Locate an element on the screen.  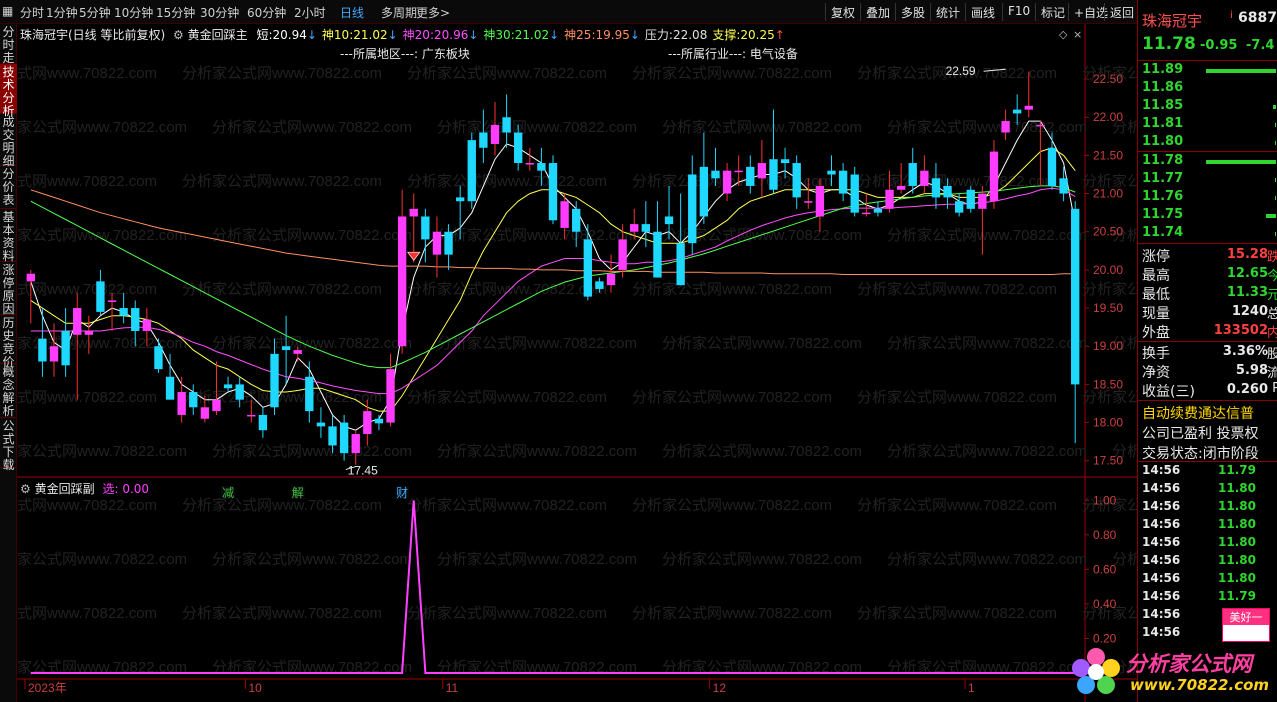
calendar-icon: ▦ is located at coordinates (7, 11).